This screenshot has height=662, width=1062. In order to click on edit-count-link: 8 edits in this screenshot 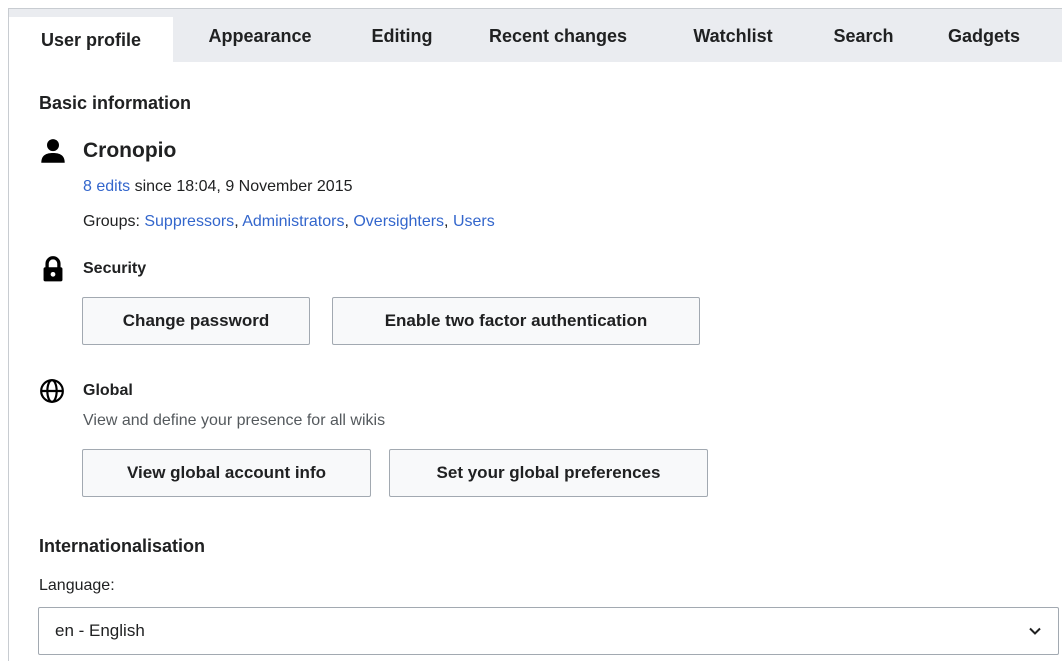, I will do `click(106, 186)`.